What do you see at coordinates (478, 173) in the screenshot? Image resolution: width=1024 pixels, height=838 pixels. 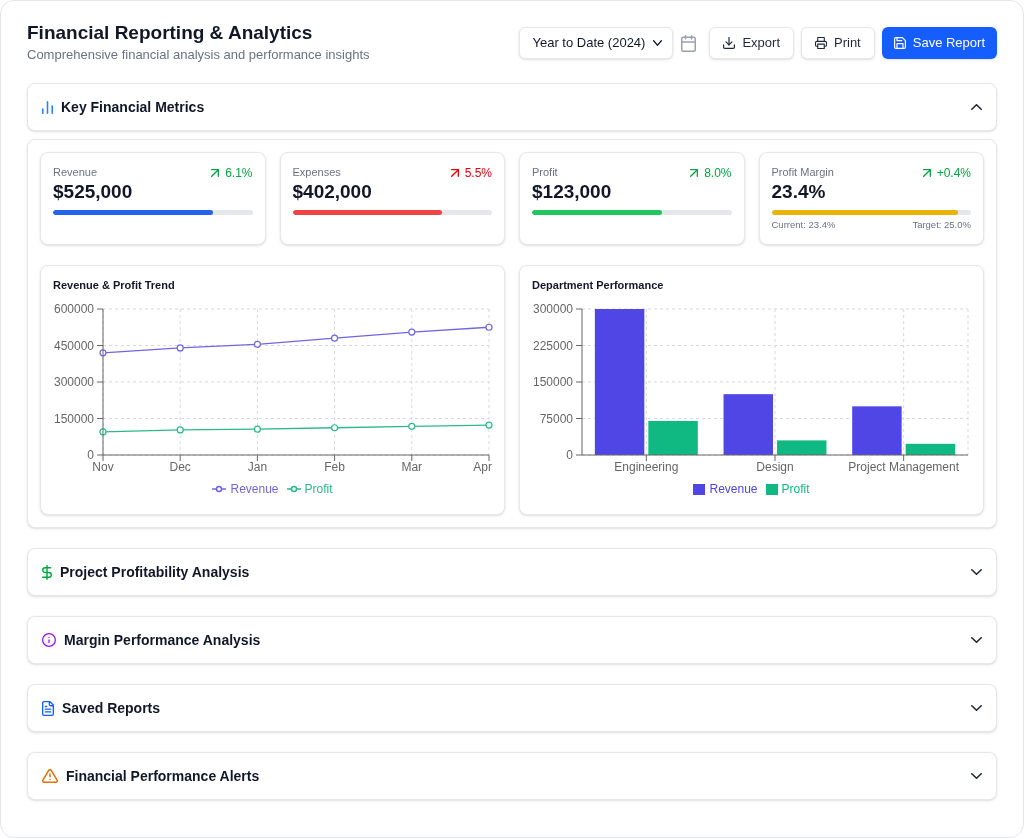 I see `percent-change: 5.5%` at bounding box center [478, 173].